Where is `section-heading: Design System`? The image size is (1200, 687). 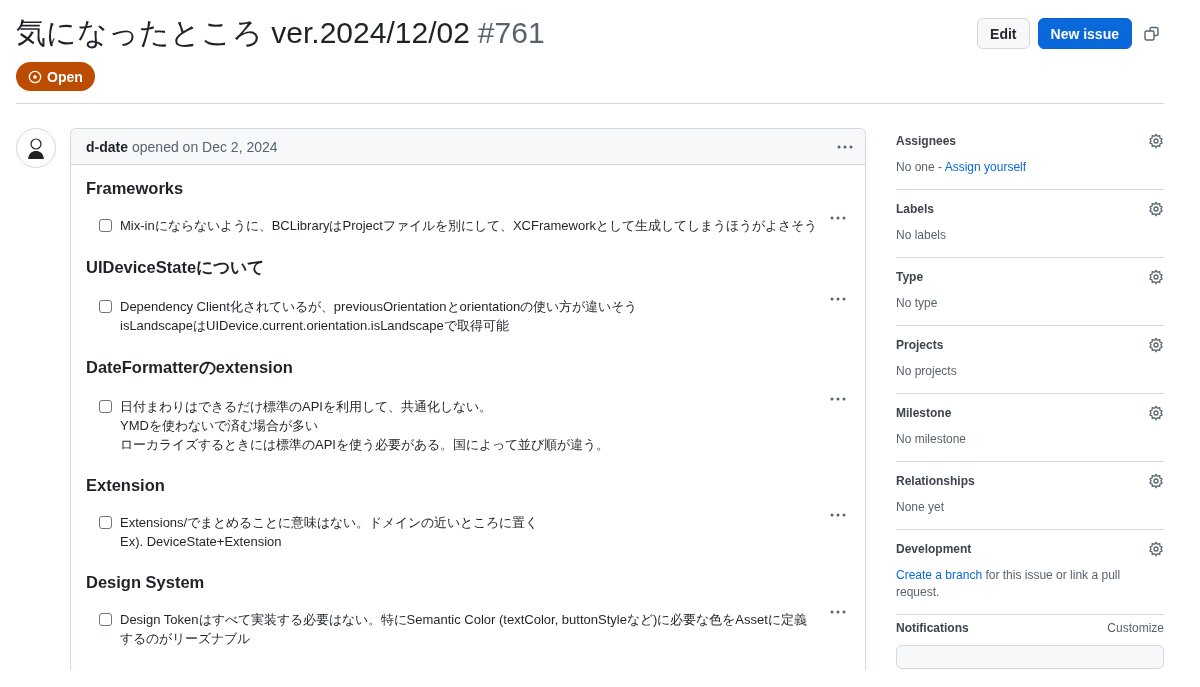 section-heading: Design System is located at coordinates (146, 582).